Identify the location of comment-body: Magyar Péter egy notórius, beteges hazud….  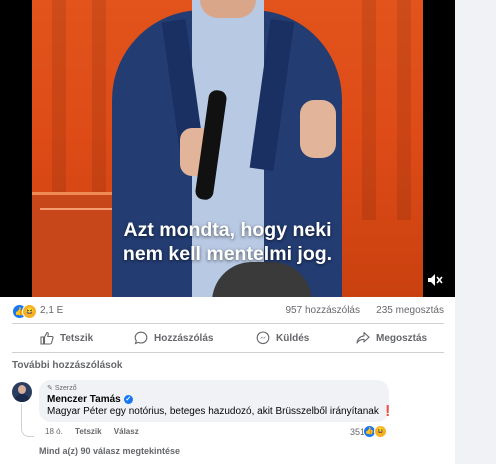
(213, 411).